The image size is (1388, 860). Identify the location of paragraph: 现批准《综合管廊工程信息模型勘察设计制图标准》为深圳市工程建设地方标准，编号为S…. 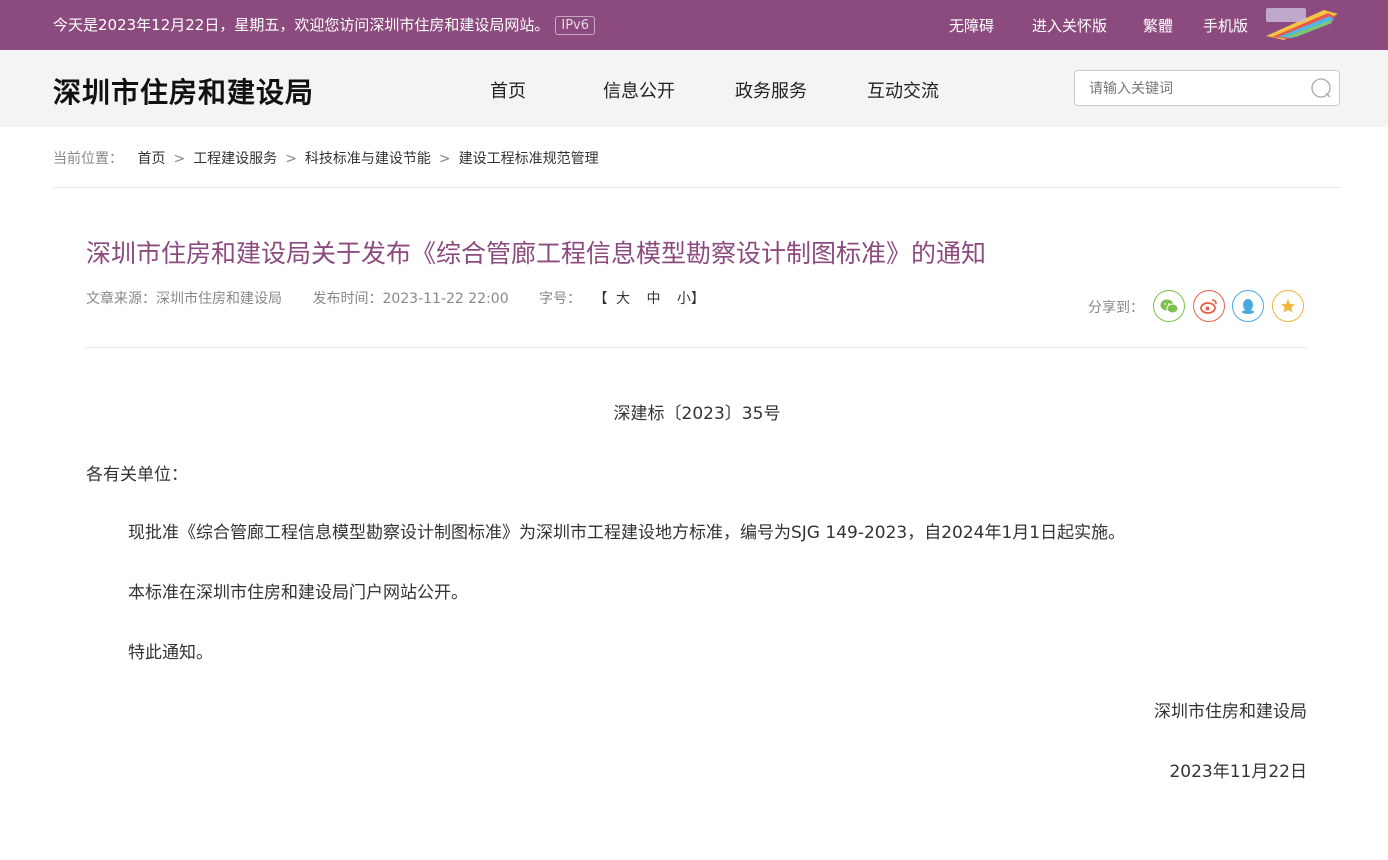
(627, 533).